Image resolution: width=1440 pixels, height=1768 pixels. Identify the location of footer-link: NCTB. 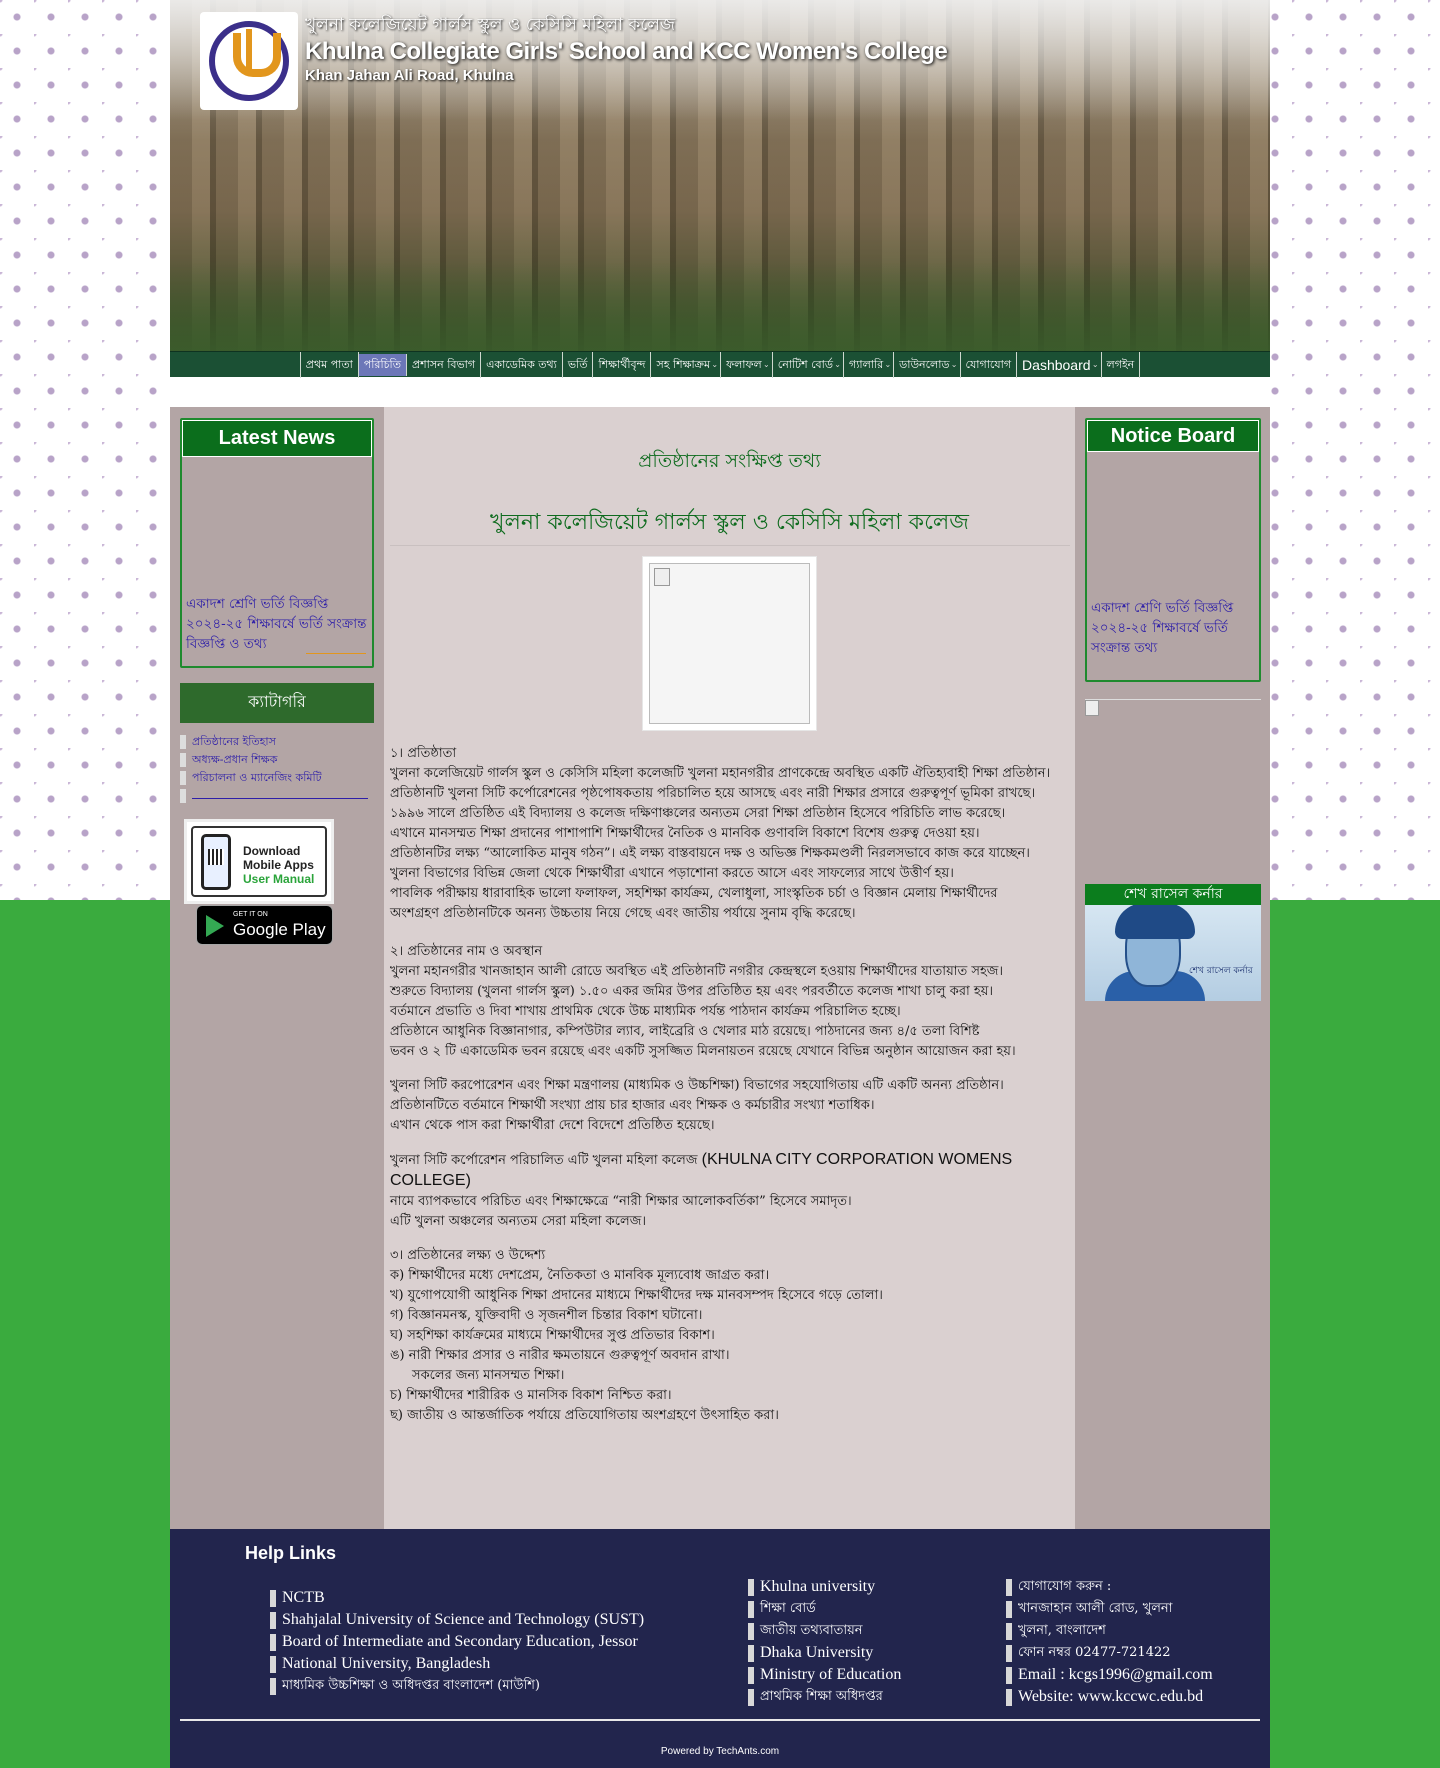
(457, 1598).